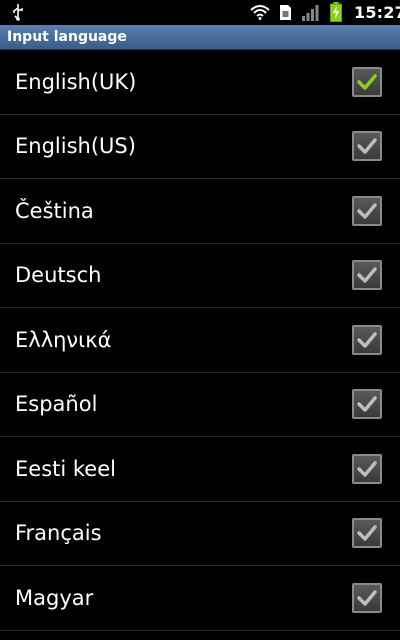  Describe the element at coordinates (200, 598) in the screenshot. I see `language-row-magyar: Magyar` at that location.